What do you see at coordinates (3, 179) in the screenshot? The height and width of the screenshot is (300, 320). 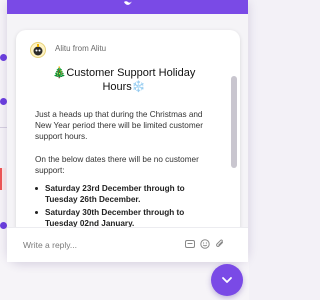 I see `delete-icon` at bounding box center [3, 179].